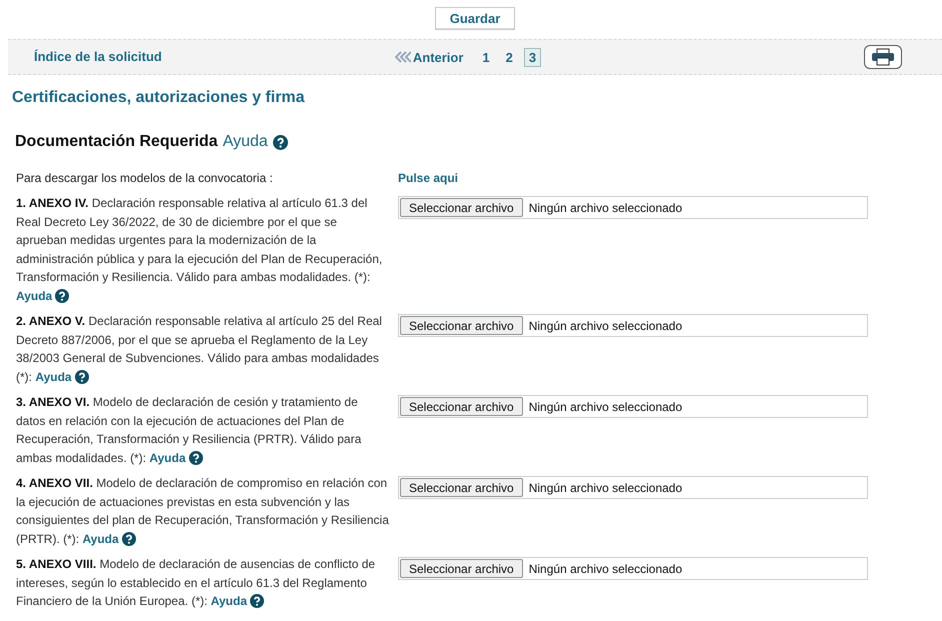  I want to click on document-description: 1. ANEXO IV. Declaración responsable relativa al artículo 61.3 del Real Decreto Ley 36/2022, de 30 de diciembre por el que se aprueban medidas urgentes para la modernización de la administración pública y para la ejecución del Plan de Recuperación, Transformación y Resiliencia. Válido para ambas modalidades. (*): Ayuda, so click(203, 249).